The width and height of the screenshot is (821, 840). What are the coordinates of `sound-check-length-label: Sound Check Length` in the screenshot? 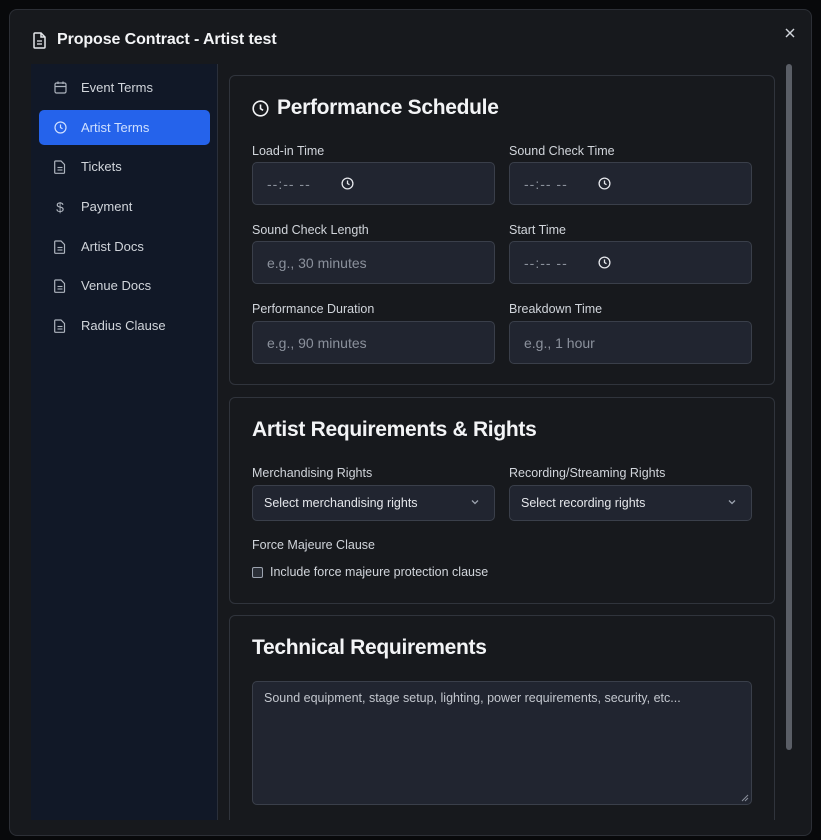 It's located at (310, 230).